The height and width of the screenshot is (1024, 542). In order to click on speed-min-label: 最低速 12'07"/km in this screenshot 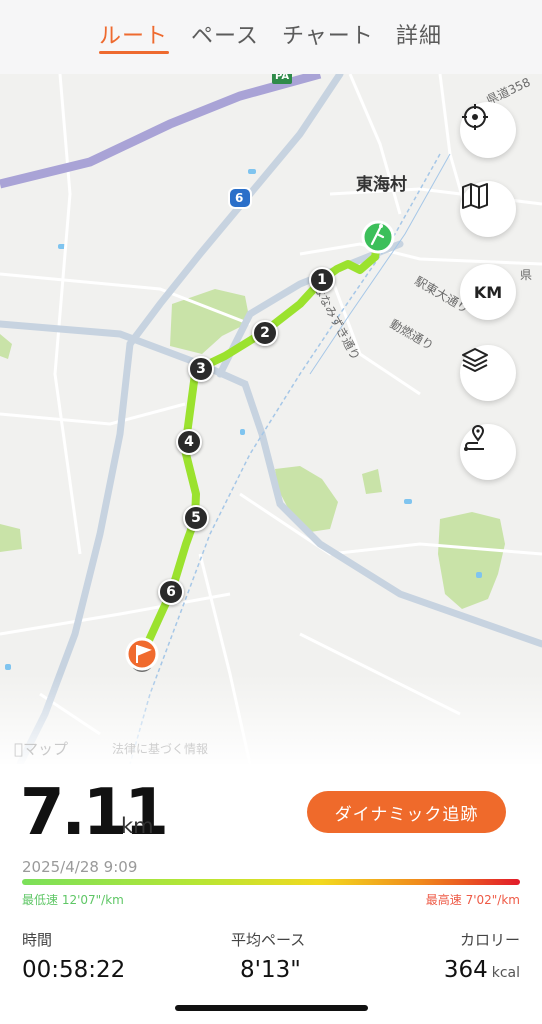, I will do `click(73, 900)`.